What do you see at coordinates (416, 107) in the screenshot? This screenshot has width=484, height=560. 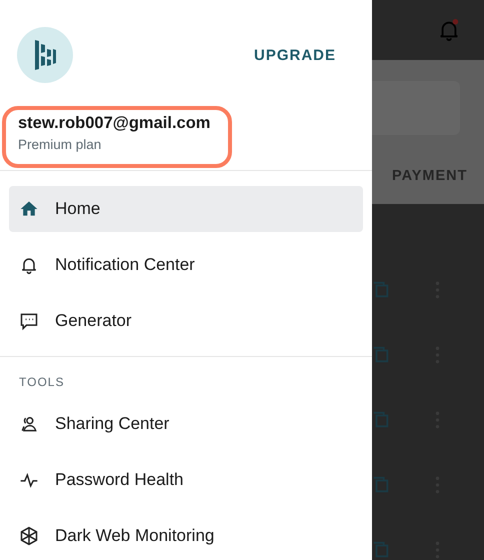 I see `search-field` at bounding box center [416, 107].